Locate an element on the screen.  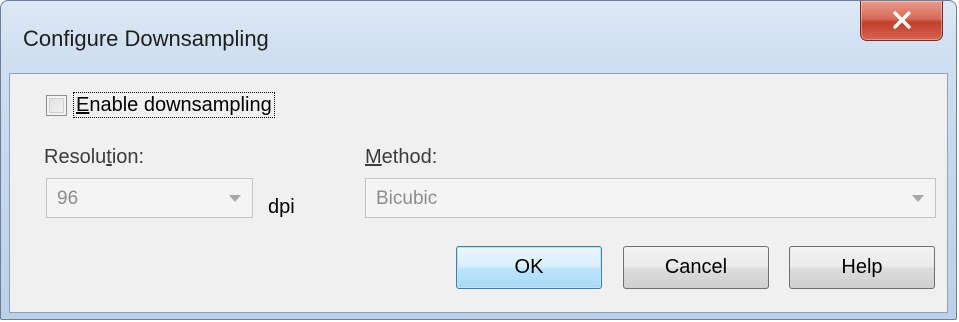
cancel-button: Cancel is located at coordinates (696, 267).